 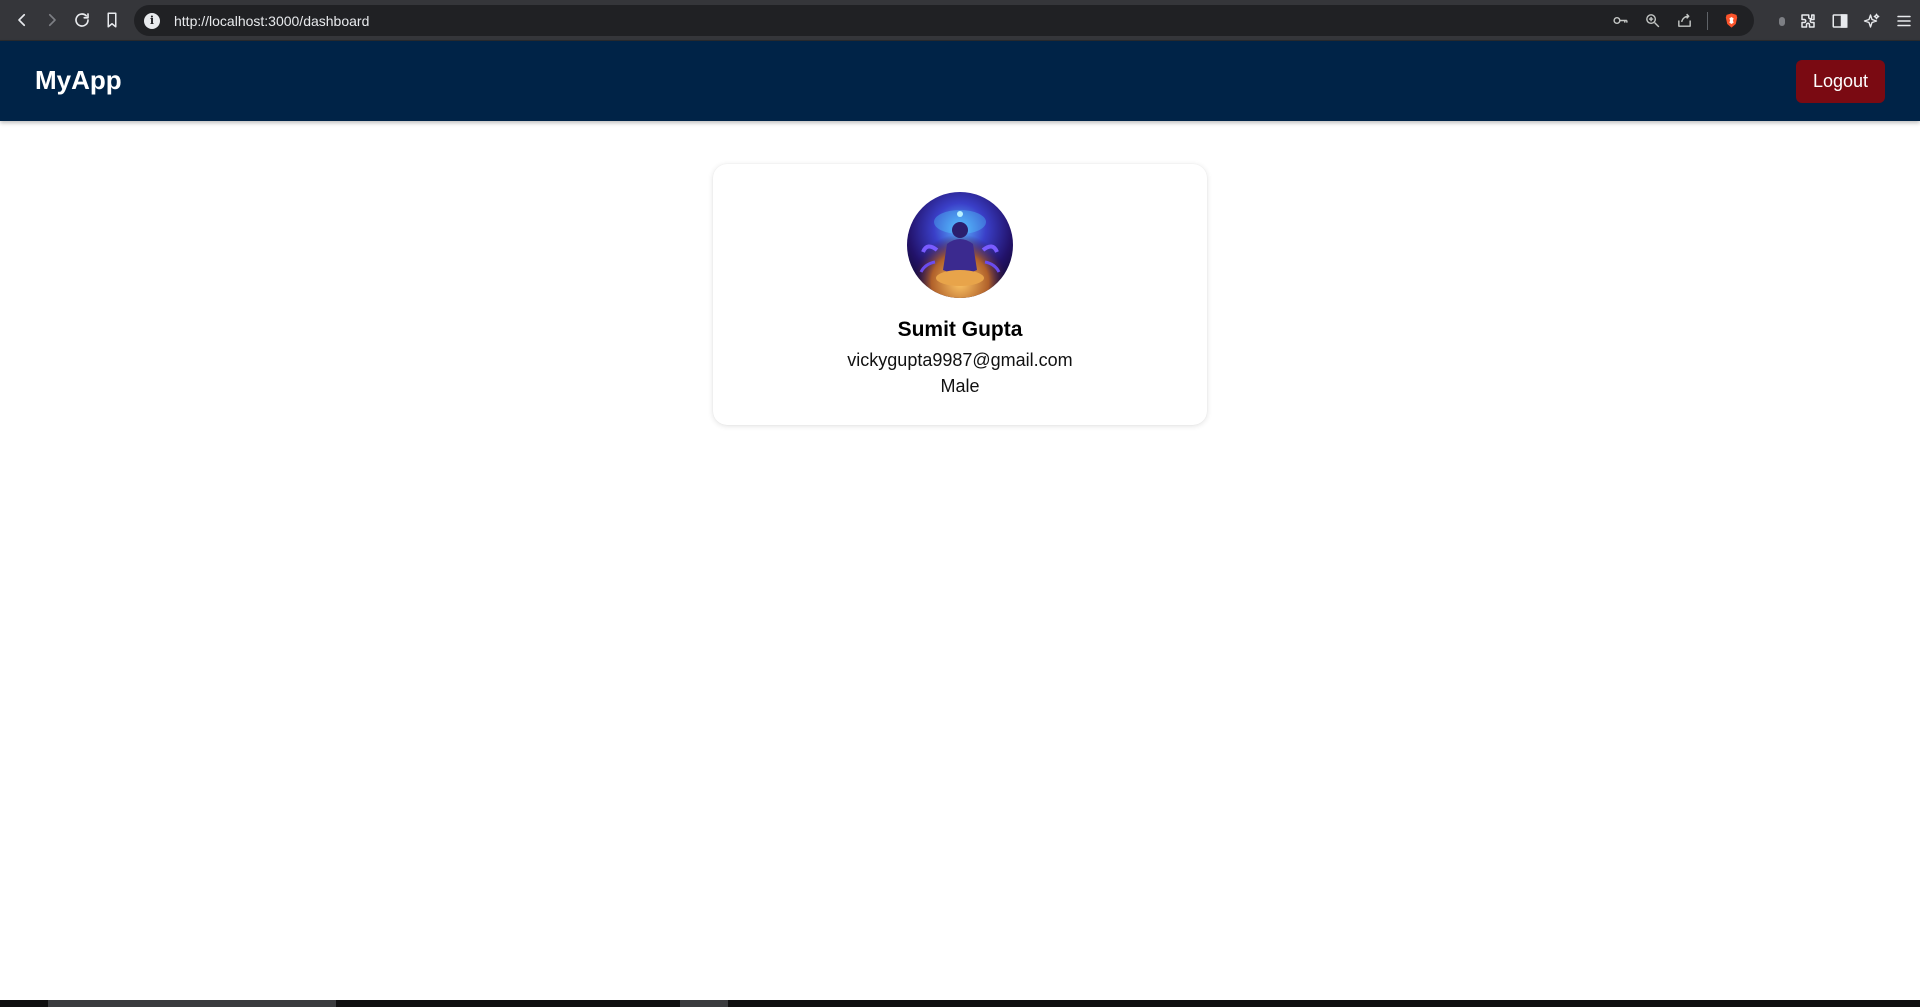 I want to click on address-divider, so click(x=1707, y=20).